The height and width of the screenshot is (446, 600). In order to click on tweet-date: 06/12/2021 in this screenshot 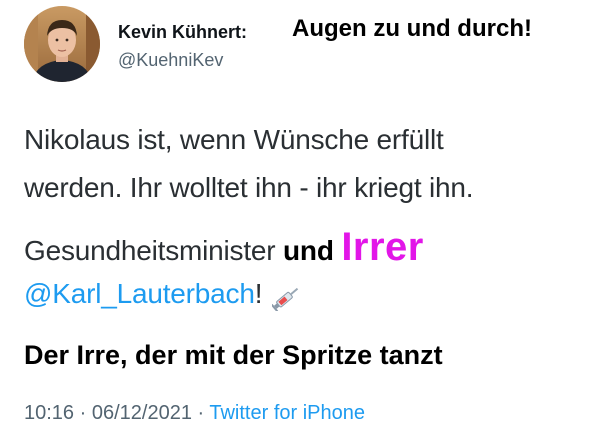, I will do `click(142, 413)`.